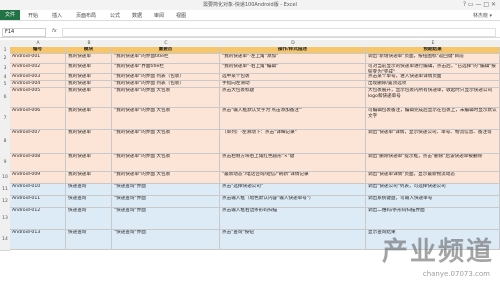  I want to click on window-controls: ? ▭ — □ ✕, so click(479, 4).